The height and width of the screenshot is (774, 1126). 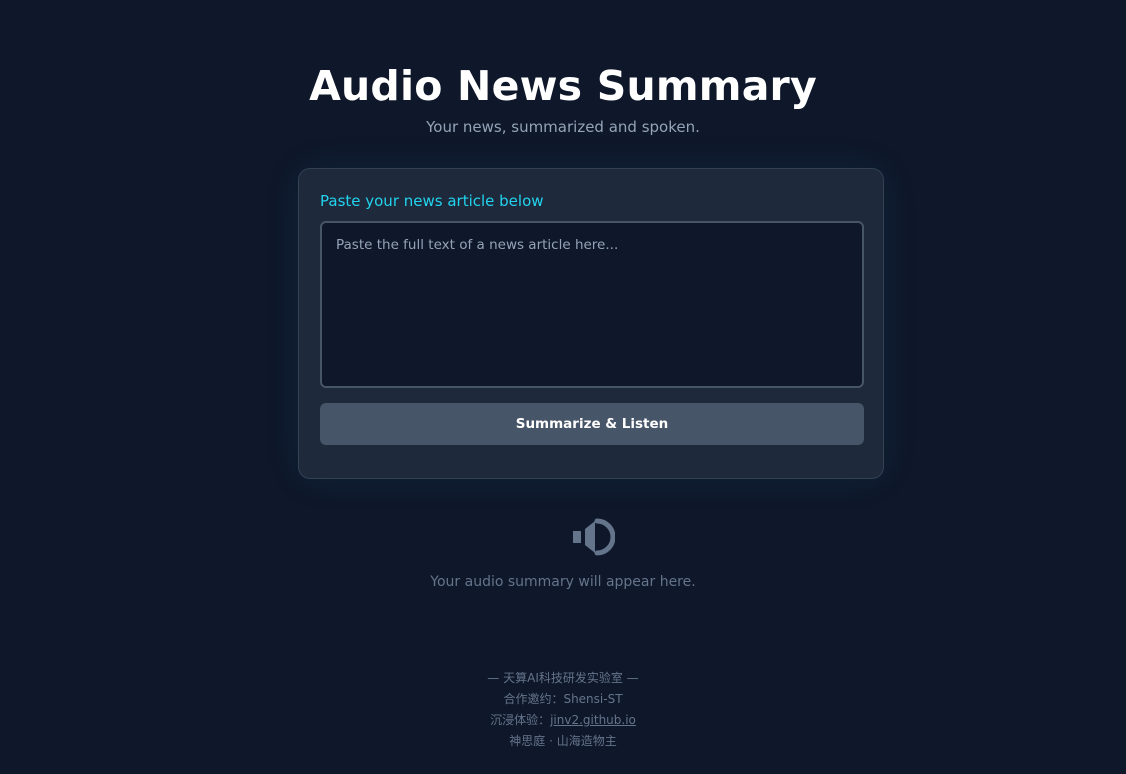 What do you see at coordinates (593, 720) in the screenshot?
I see `footer-github-link: jinv2.github.io` at bounding box center [593, 720].